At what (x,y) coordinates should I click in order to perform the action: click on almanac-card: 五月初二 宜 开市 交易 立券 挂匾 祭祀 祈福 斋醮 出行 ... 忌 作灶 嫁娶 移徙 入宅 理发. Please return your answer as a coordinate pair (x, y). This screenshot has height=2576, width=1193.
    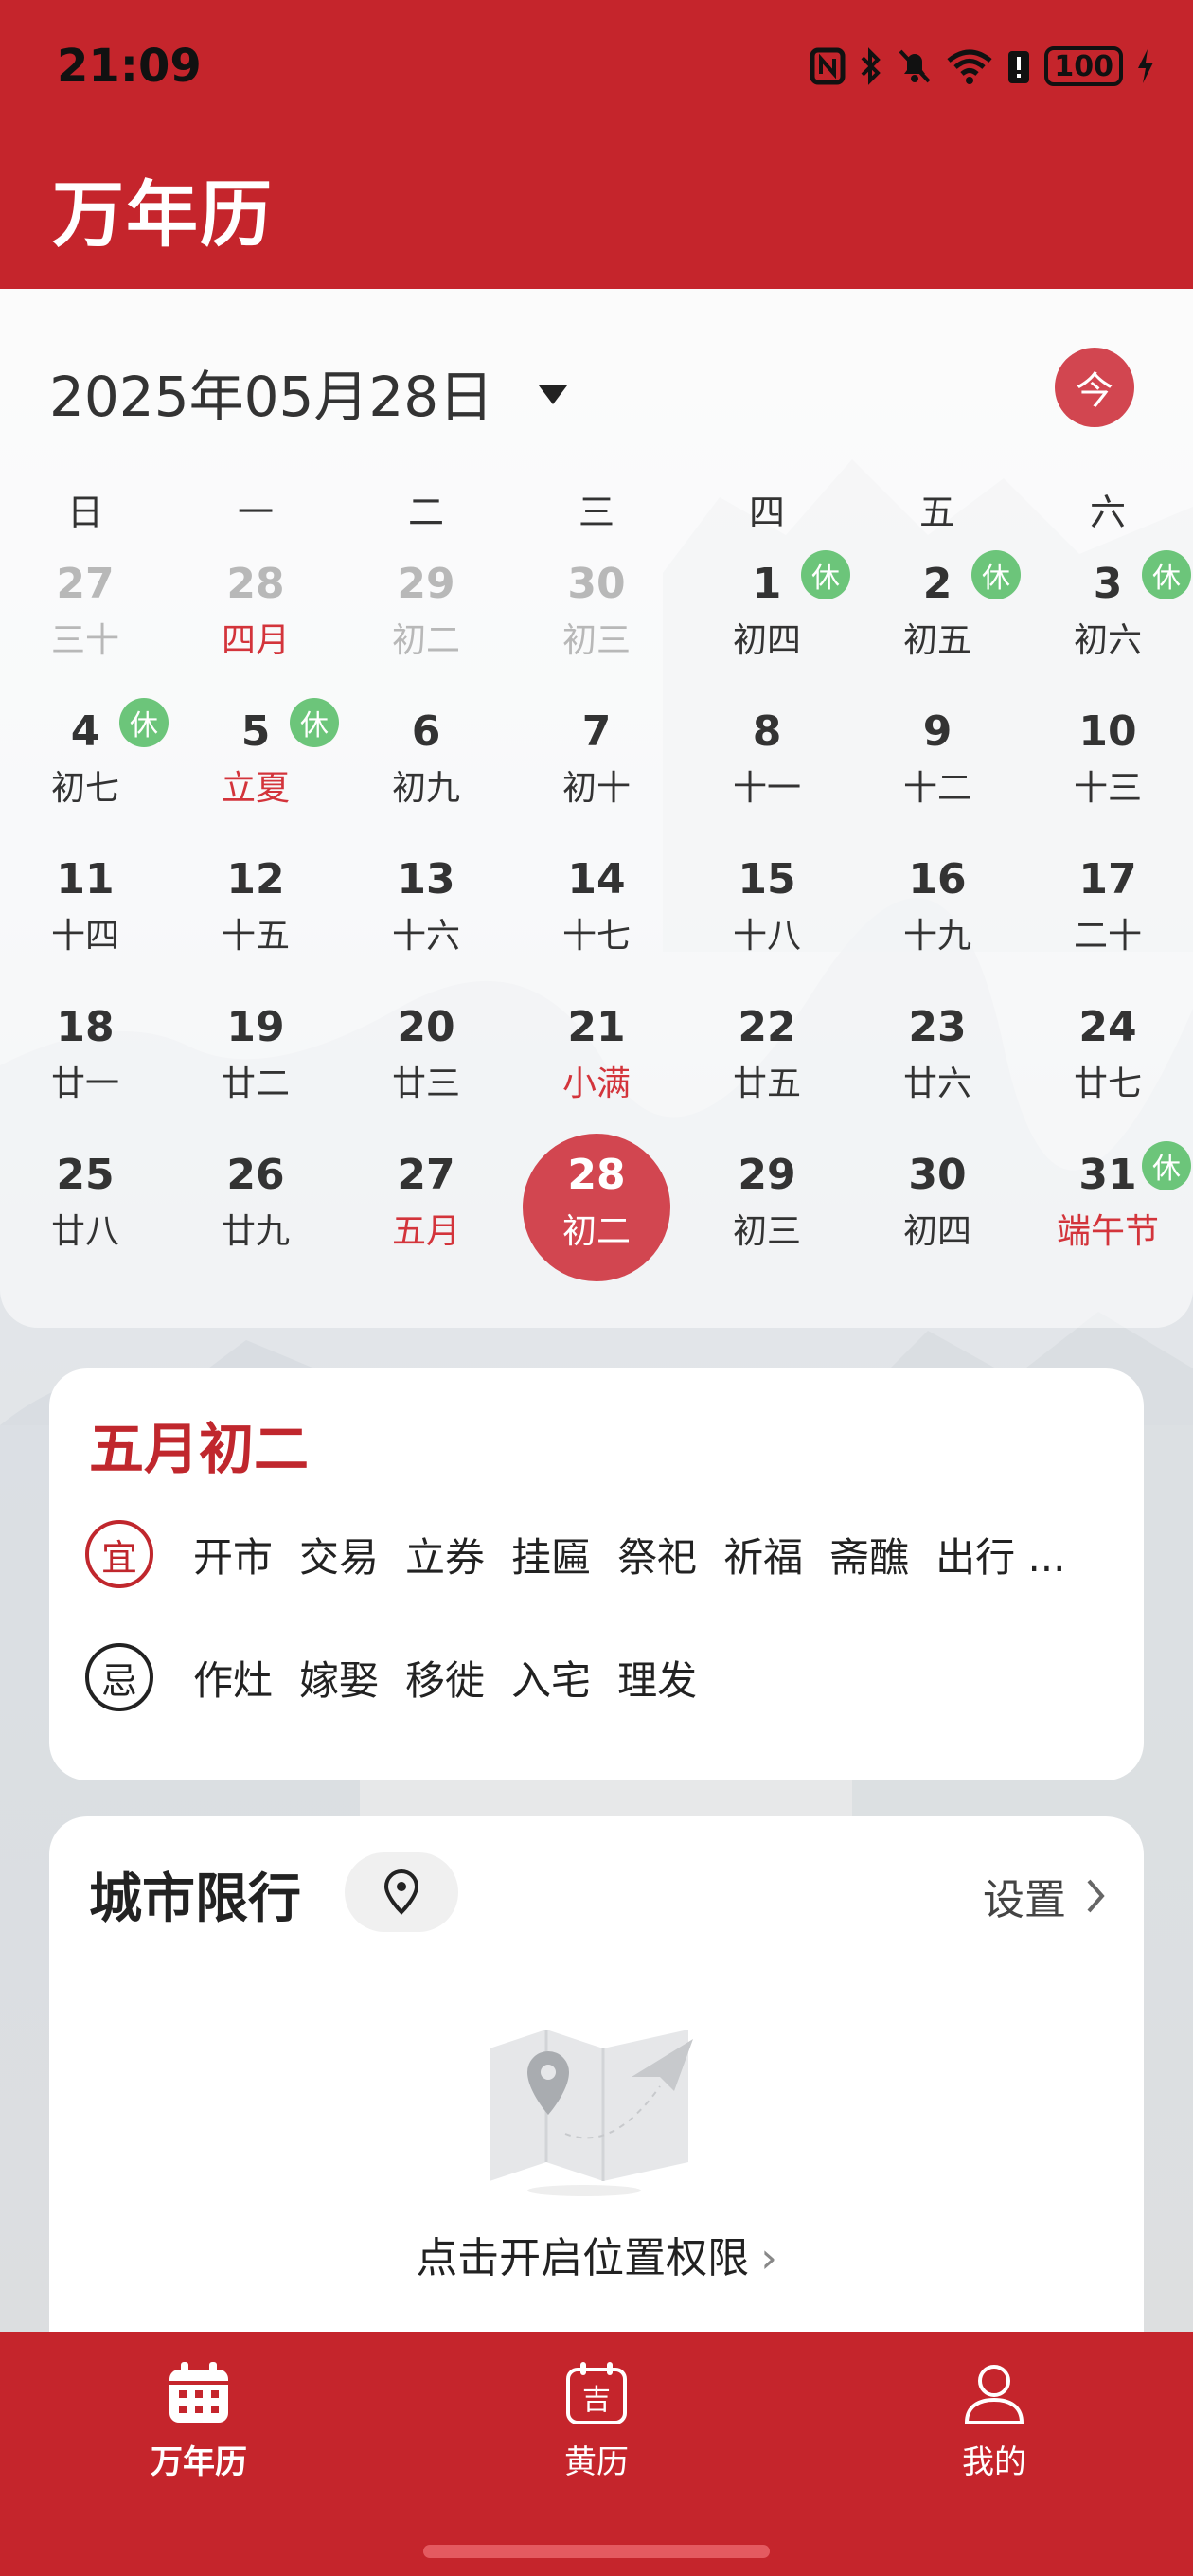
    Looking at the image, I should click on (596, 1574).